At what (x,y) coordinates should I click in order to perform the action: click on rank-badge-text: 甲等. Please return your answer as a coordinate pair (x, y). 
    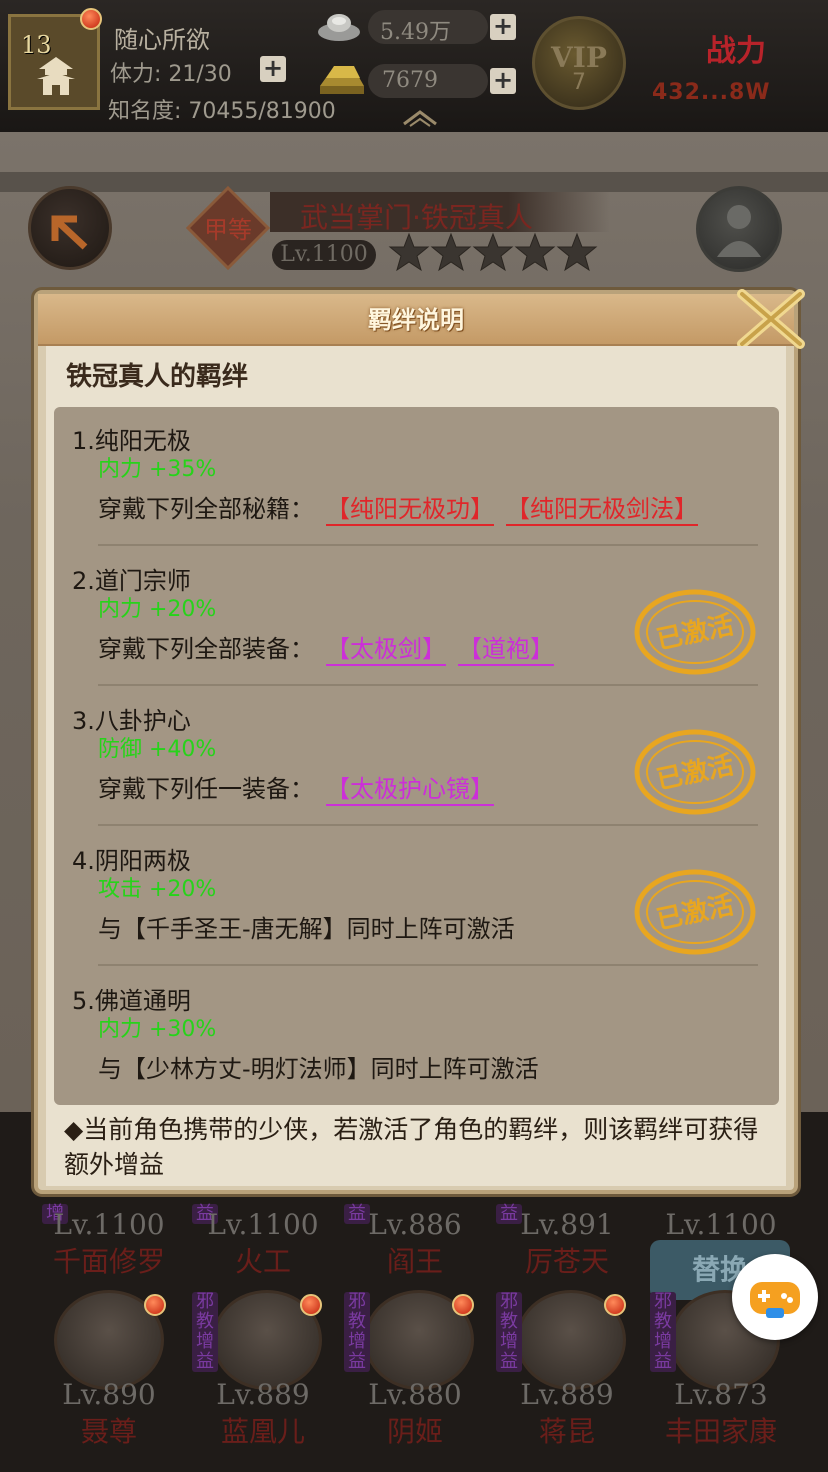
    Looking at the image, I should click on (228, 230).